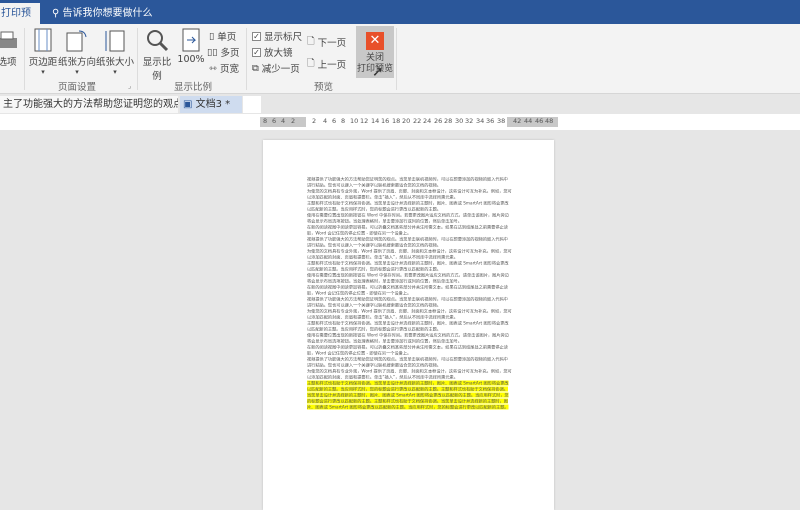  Describe the element at coordinates (191, 40) in the screenshot. I see `page-100-icon` at that location.